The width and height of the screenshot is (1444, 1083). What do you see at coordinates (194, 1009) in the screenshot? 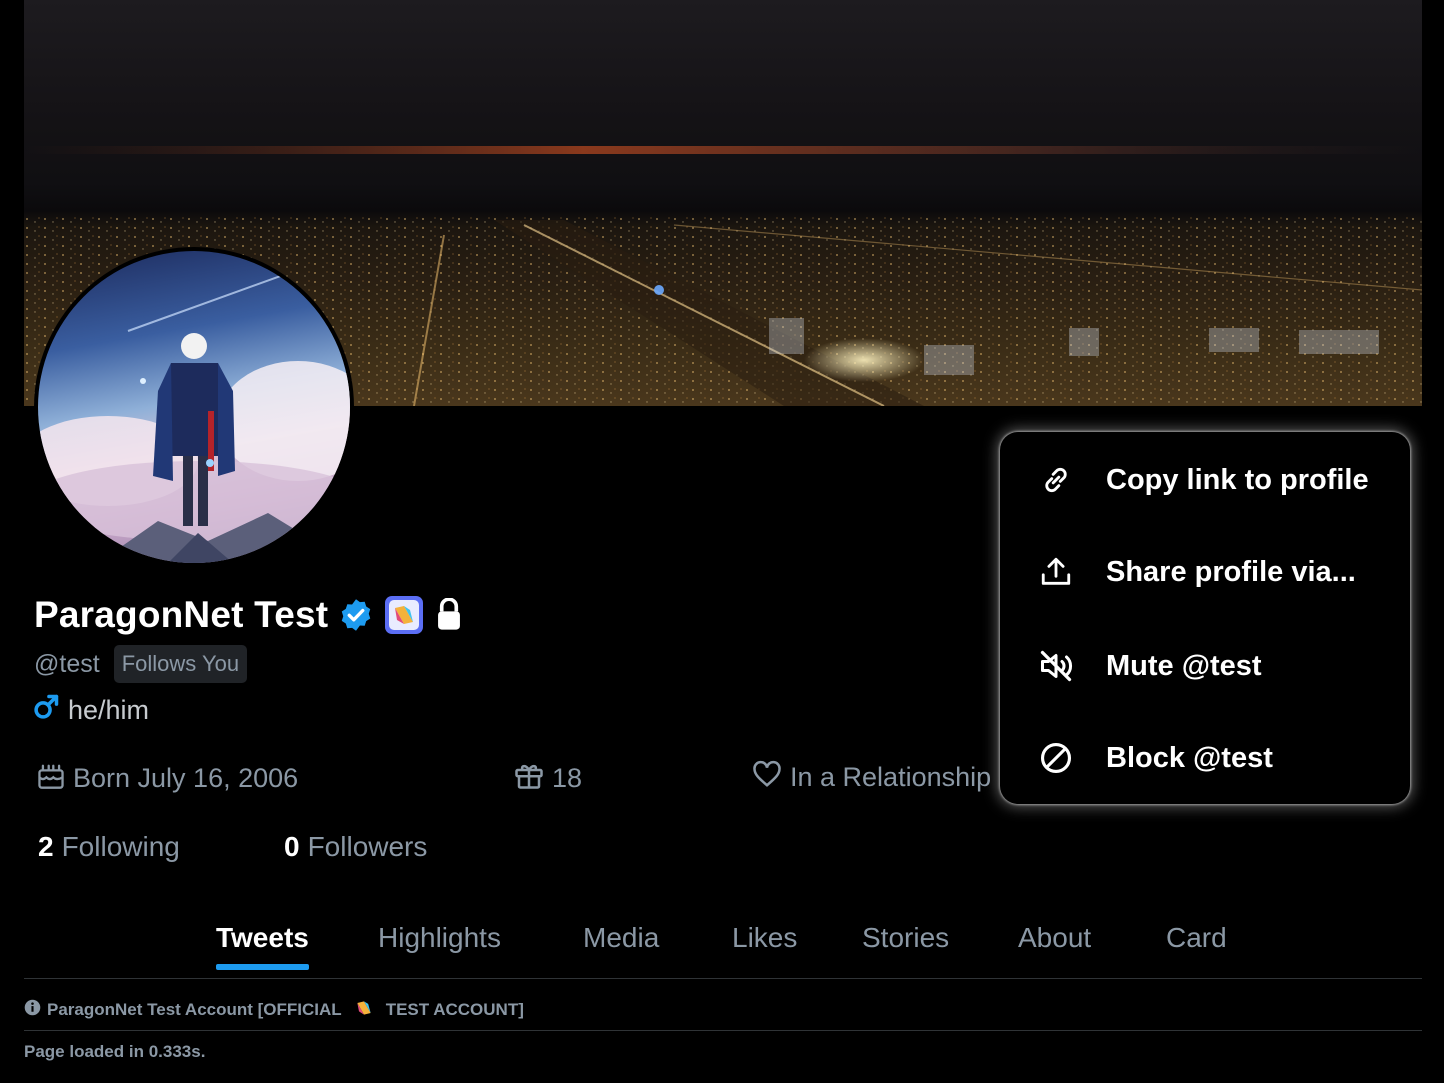
I see `account-note-prefix: ParagonNet Test Account [OFFICIAL` at bounding box center [194, 1009].